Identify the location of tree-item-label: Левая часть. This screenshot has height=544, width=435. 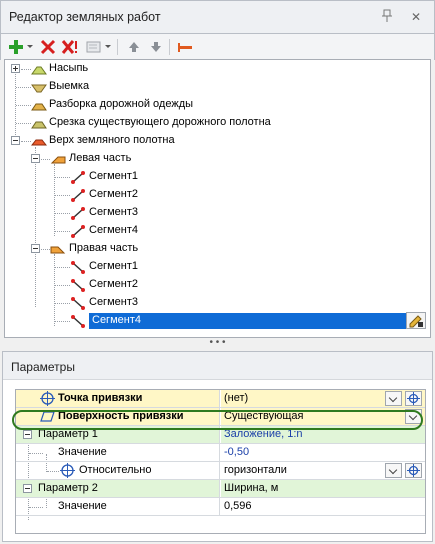
(100, 158).